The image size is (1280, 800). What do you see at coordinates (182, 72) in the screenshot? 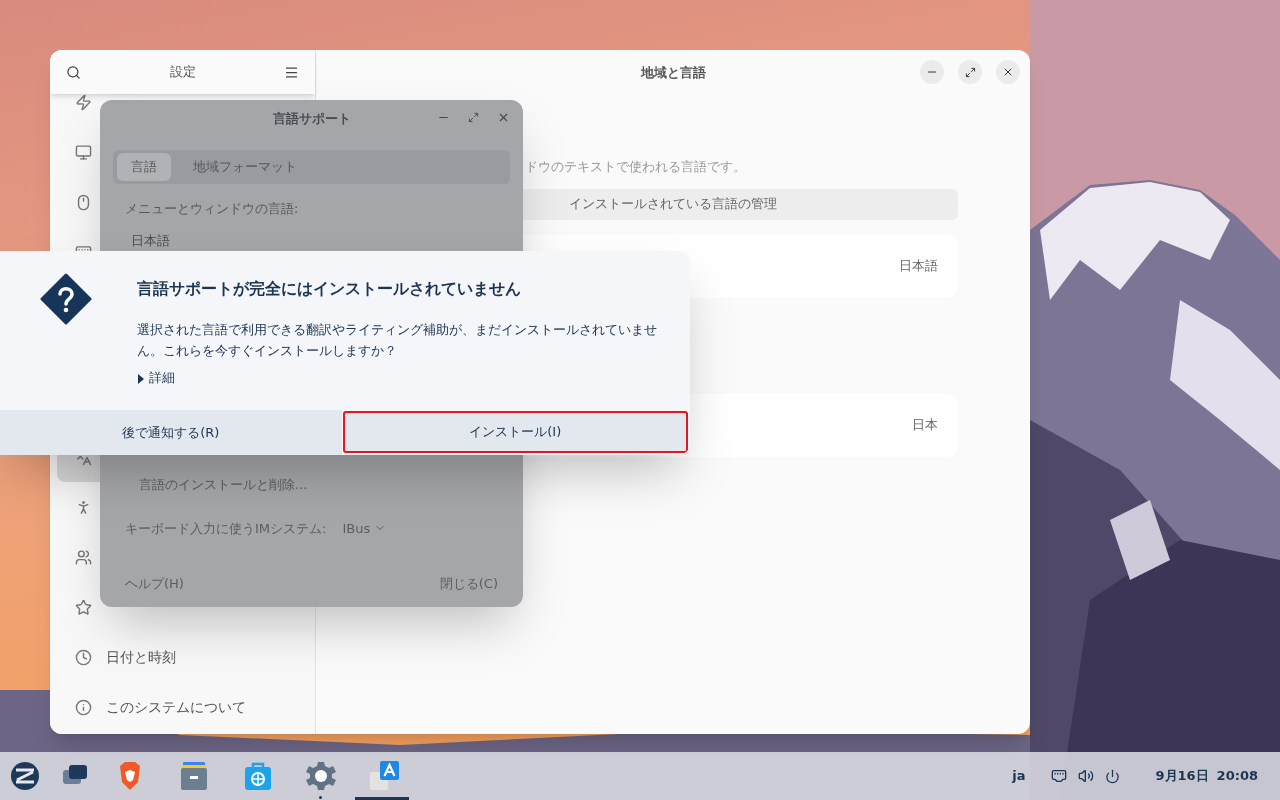
I see `sidebar-title: 設定` at bounding box center [182, 72].